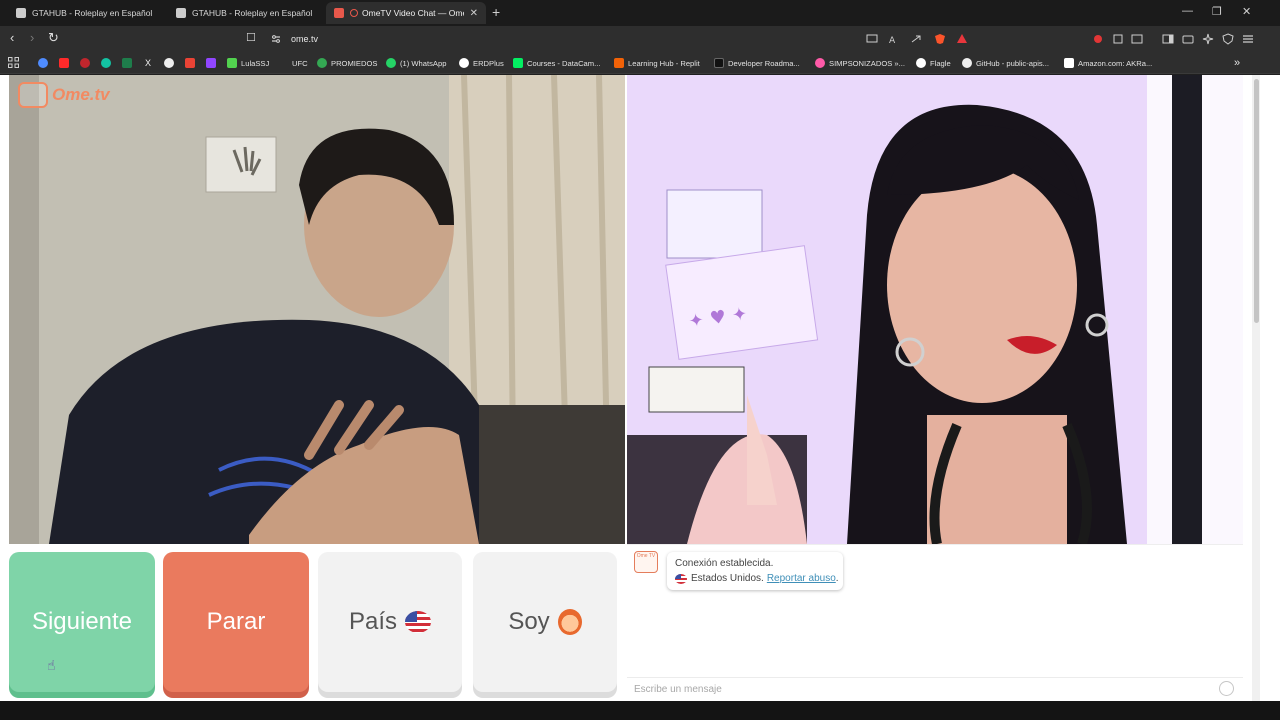 The width and height of the screenshot is (1280, 720). What do you see at coordinates (354, 13) in the screenshot?
I see `recording-dot-icon` at bounding box center [354, 13].